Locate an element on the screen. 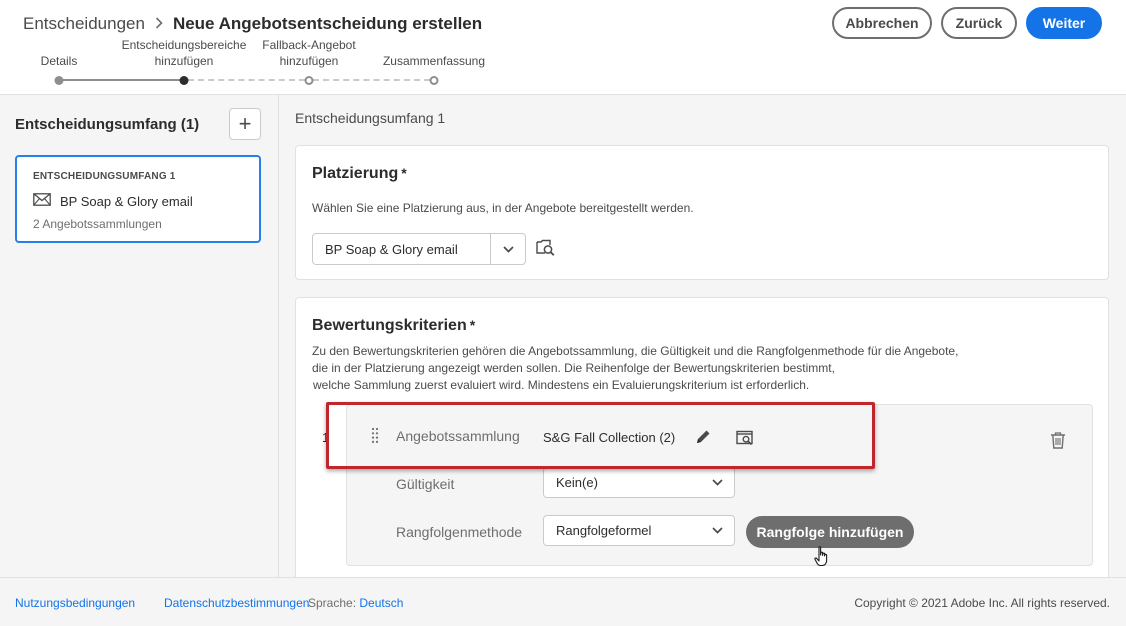  step-details-label: Details is located at coordinates (59, 61).